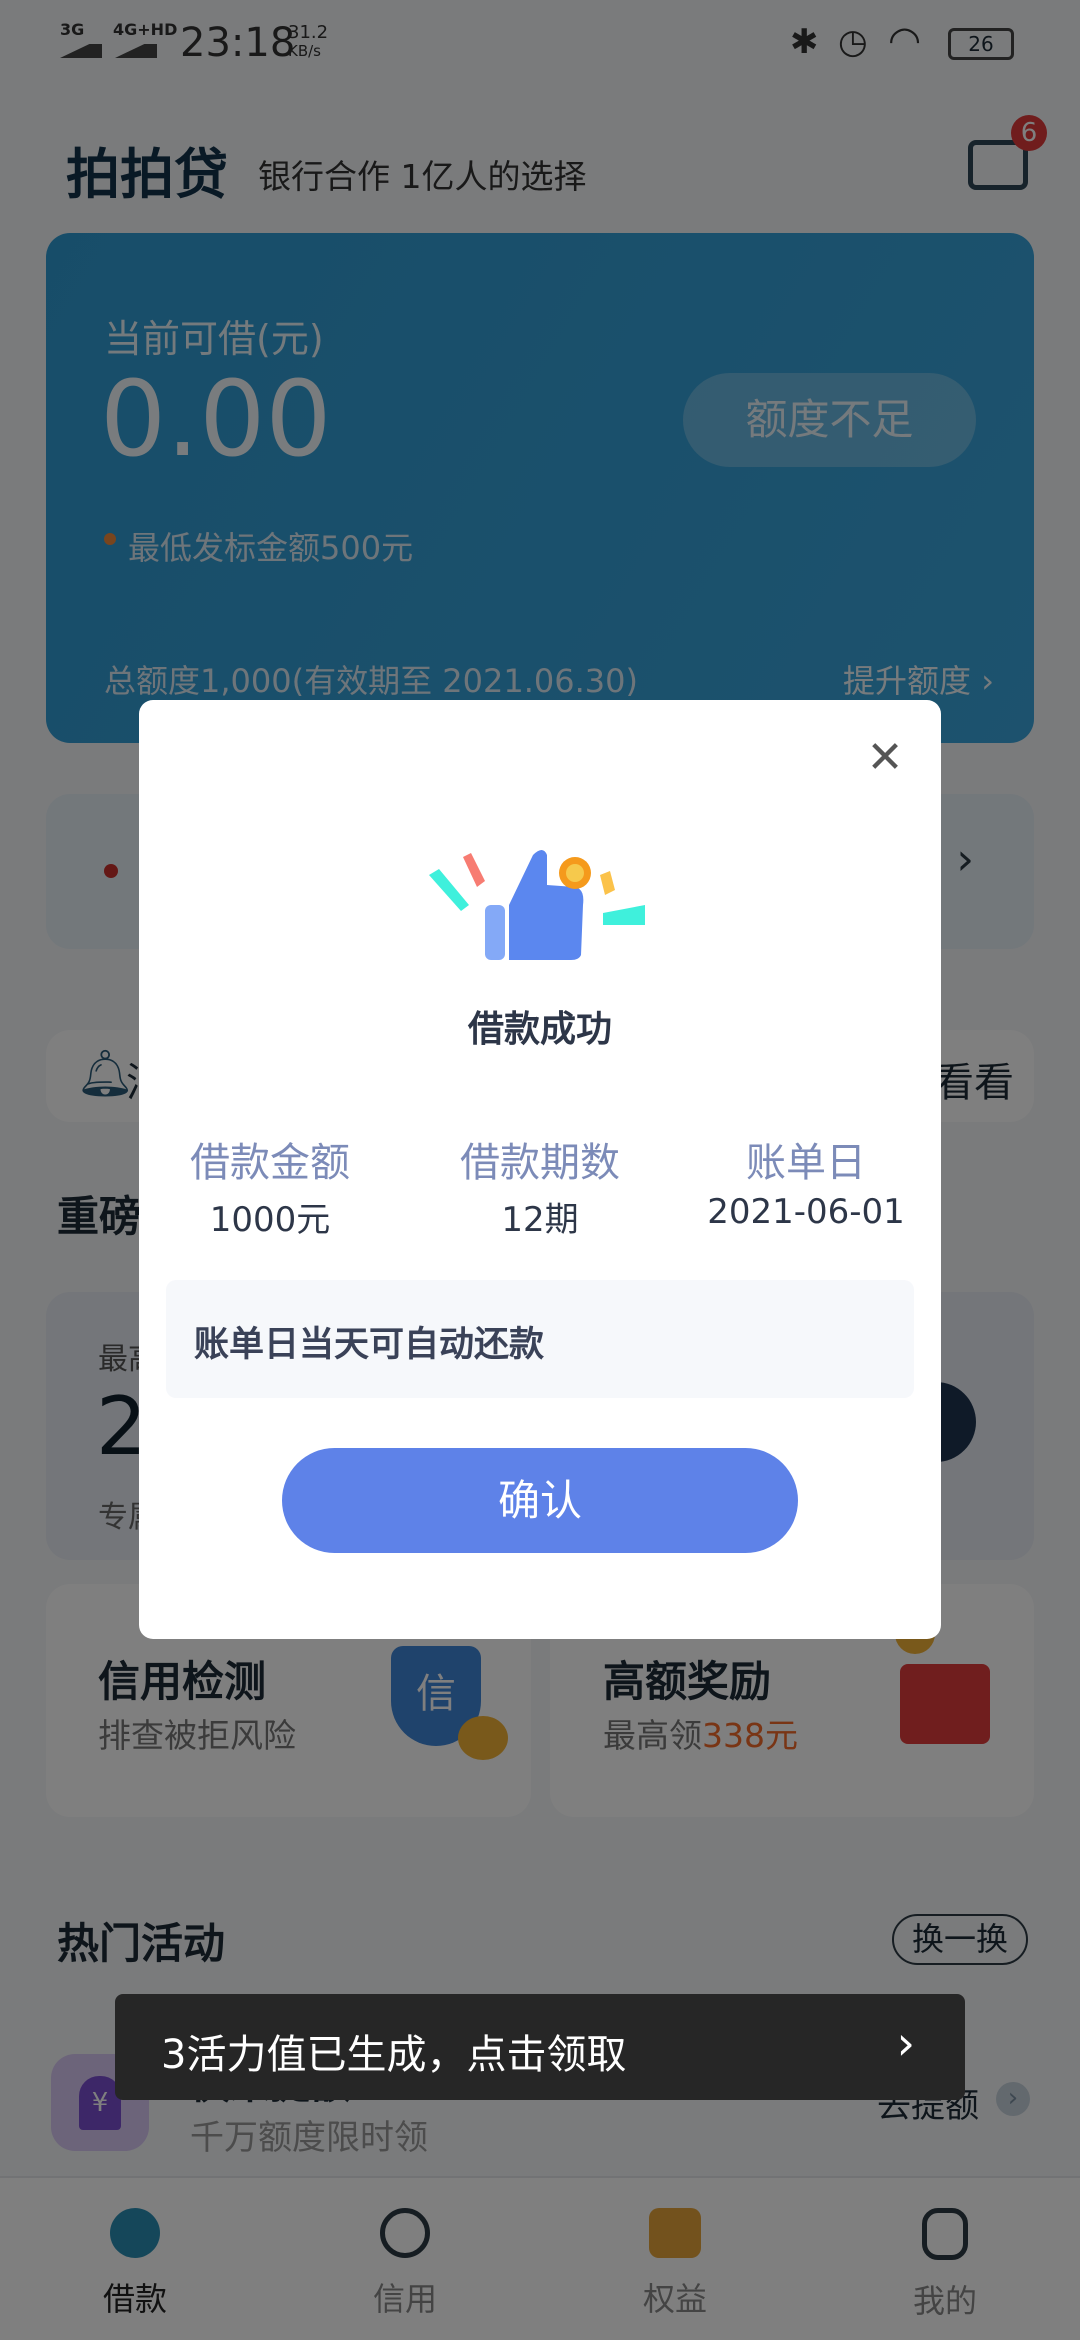  What do you see at coordinates (540, 1220) in the screenshot?
I see `field-value: 12期` at bounding box center [540, 1220].